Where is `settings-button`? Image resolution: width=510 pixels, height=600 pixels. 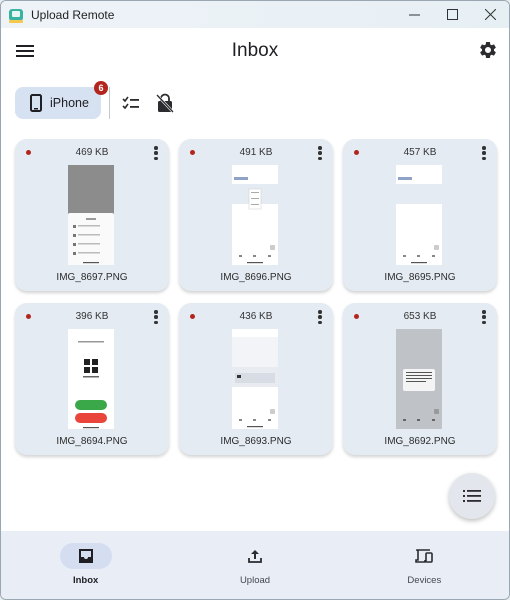
settings-button is located at coordinates (489, 51).